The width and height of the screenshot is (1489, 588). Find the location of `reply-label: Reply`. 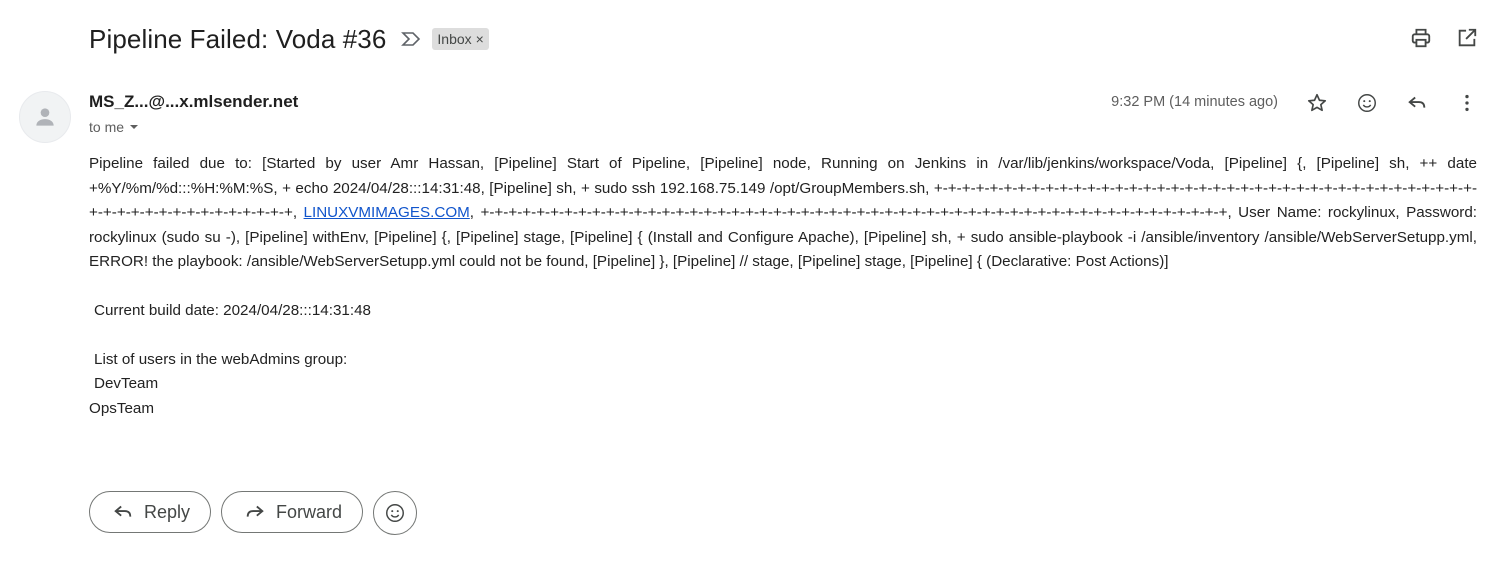

reply-label: Reply is located at coordinates (167, 511).